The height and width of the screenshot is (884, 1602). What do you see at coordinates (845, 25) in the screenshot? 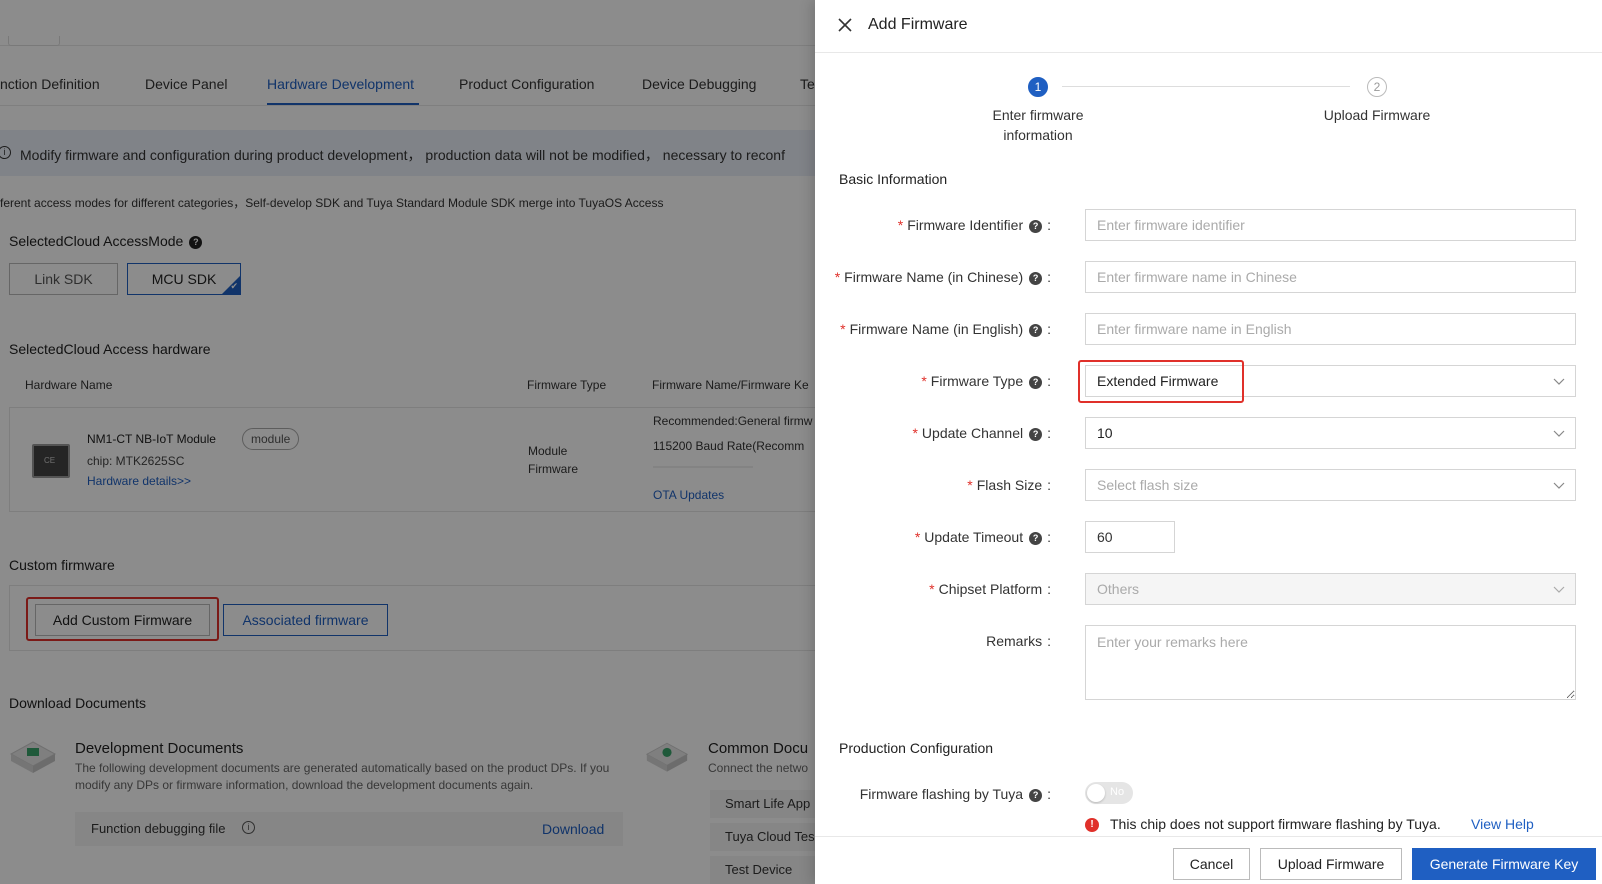
I see `close-icon` at bounding box center [845, 25].